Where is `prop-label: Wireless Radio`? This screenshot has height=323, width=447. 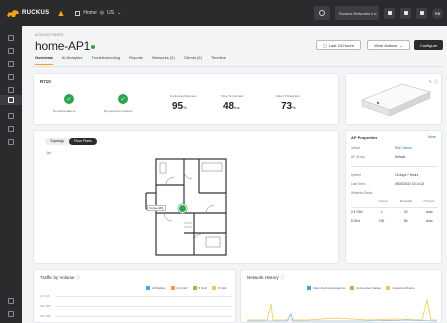 prop-label: Wireless Radio is located at coordinates (362, 193).